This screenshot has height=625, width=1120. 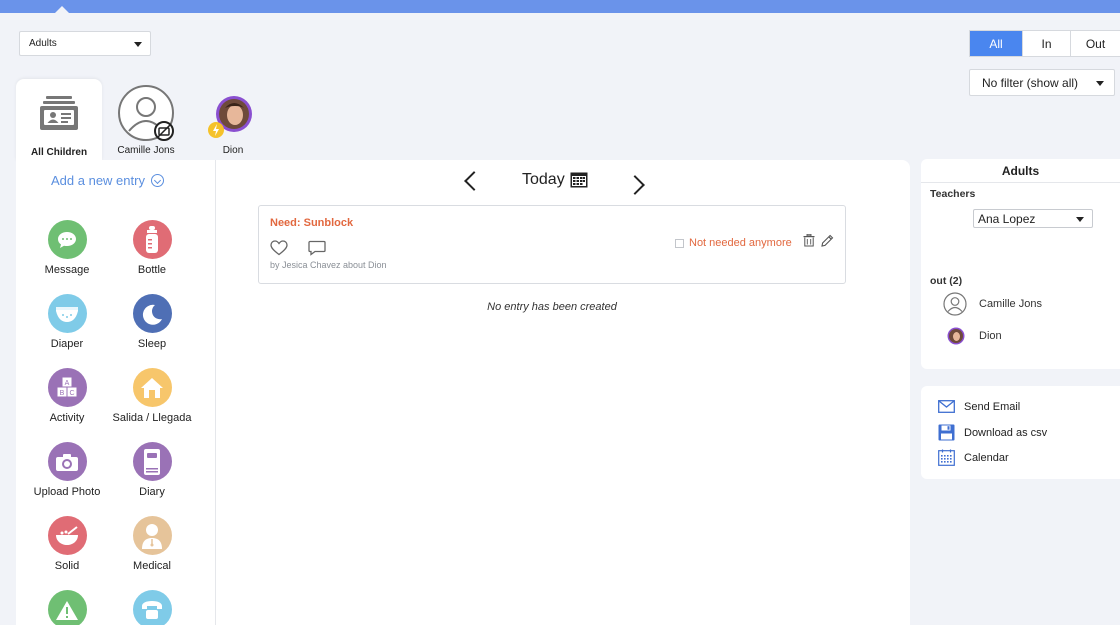 I want to click on entry-label: Salida / Llegada, so click(x=152, y=418).